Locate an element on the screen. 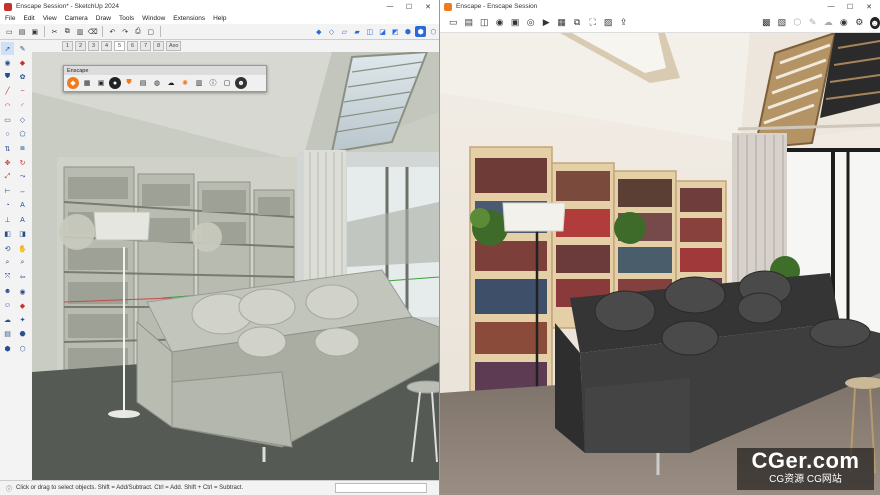 Image resolution: width=880 pixels, height=495 pixels. new-file-icon: ▭ is located at coordinates (9, 31).